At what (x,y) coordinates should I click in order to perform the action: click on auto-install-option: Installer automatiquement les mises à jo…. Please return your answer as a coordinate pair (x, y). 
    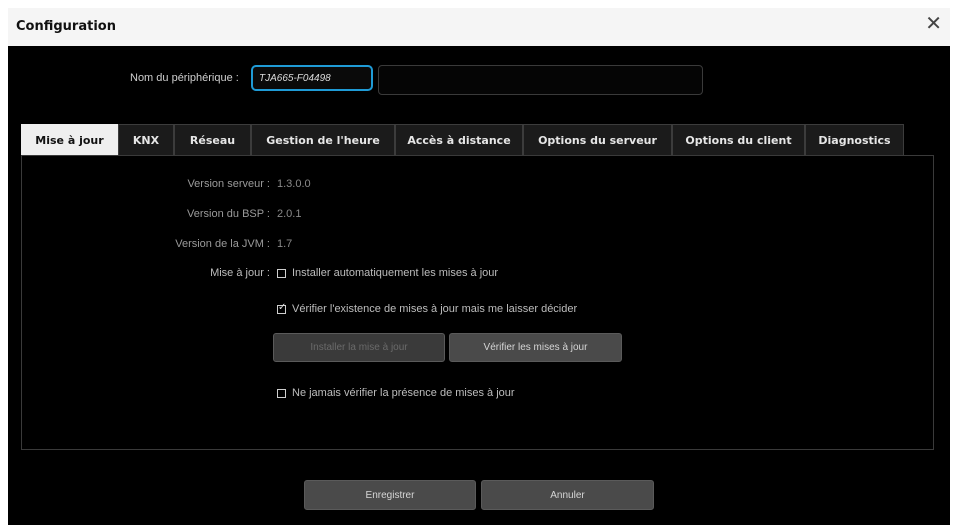
    Looking at the image, I should click on (387, 273).